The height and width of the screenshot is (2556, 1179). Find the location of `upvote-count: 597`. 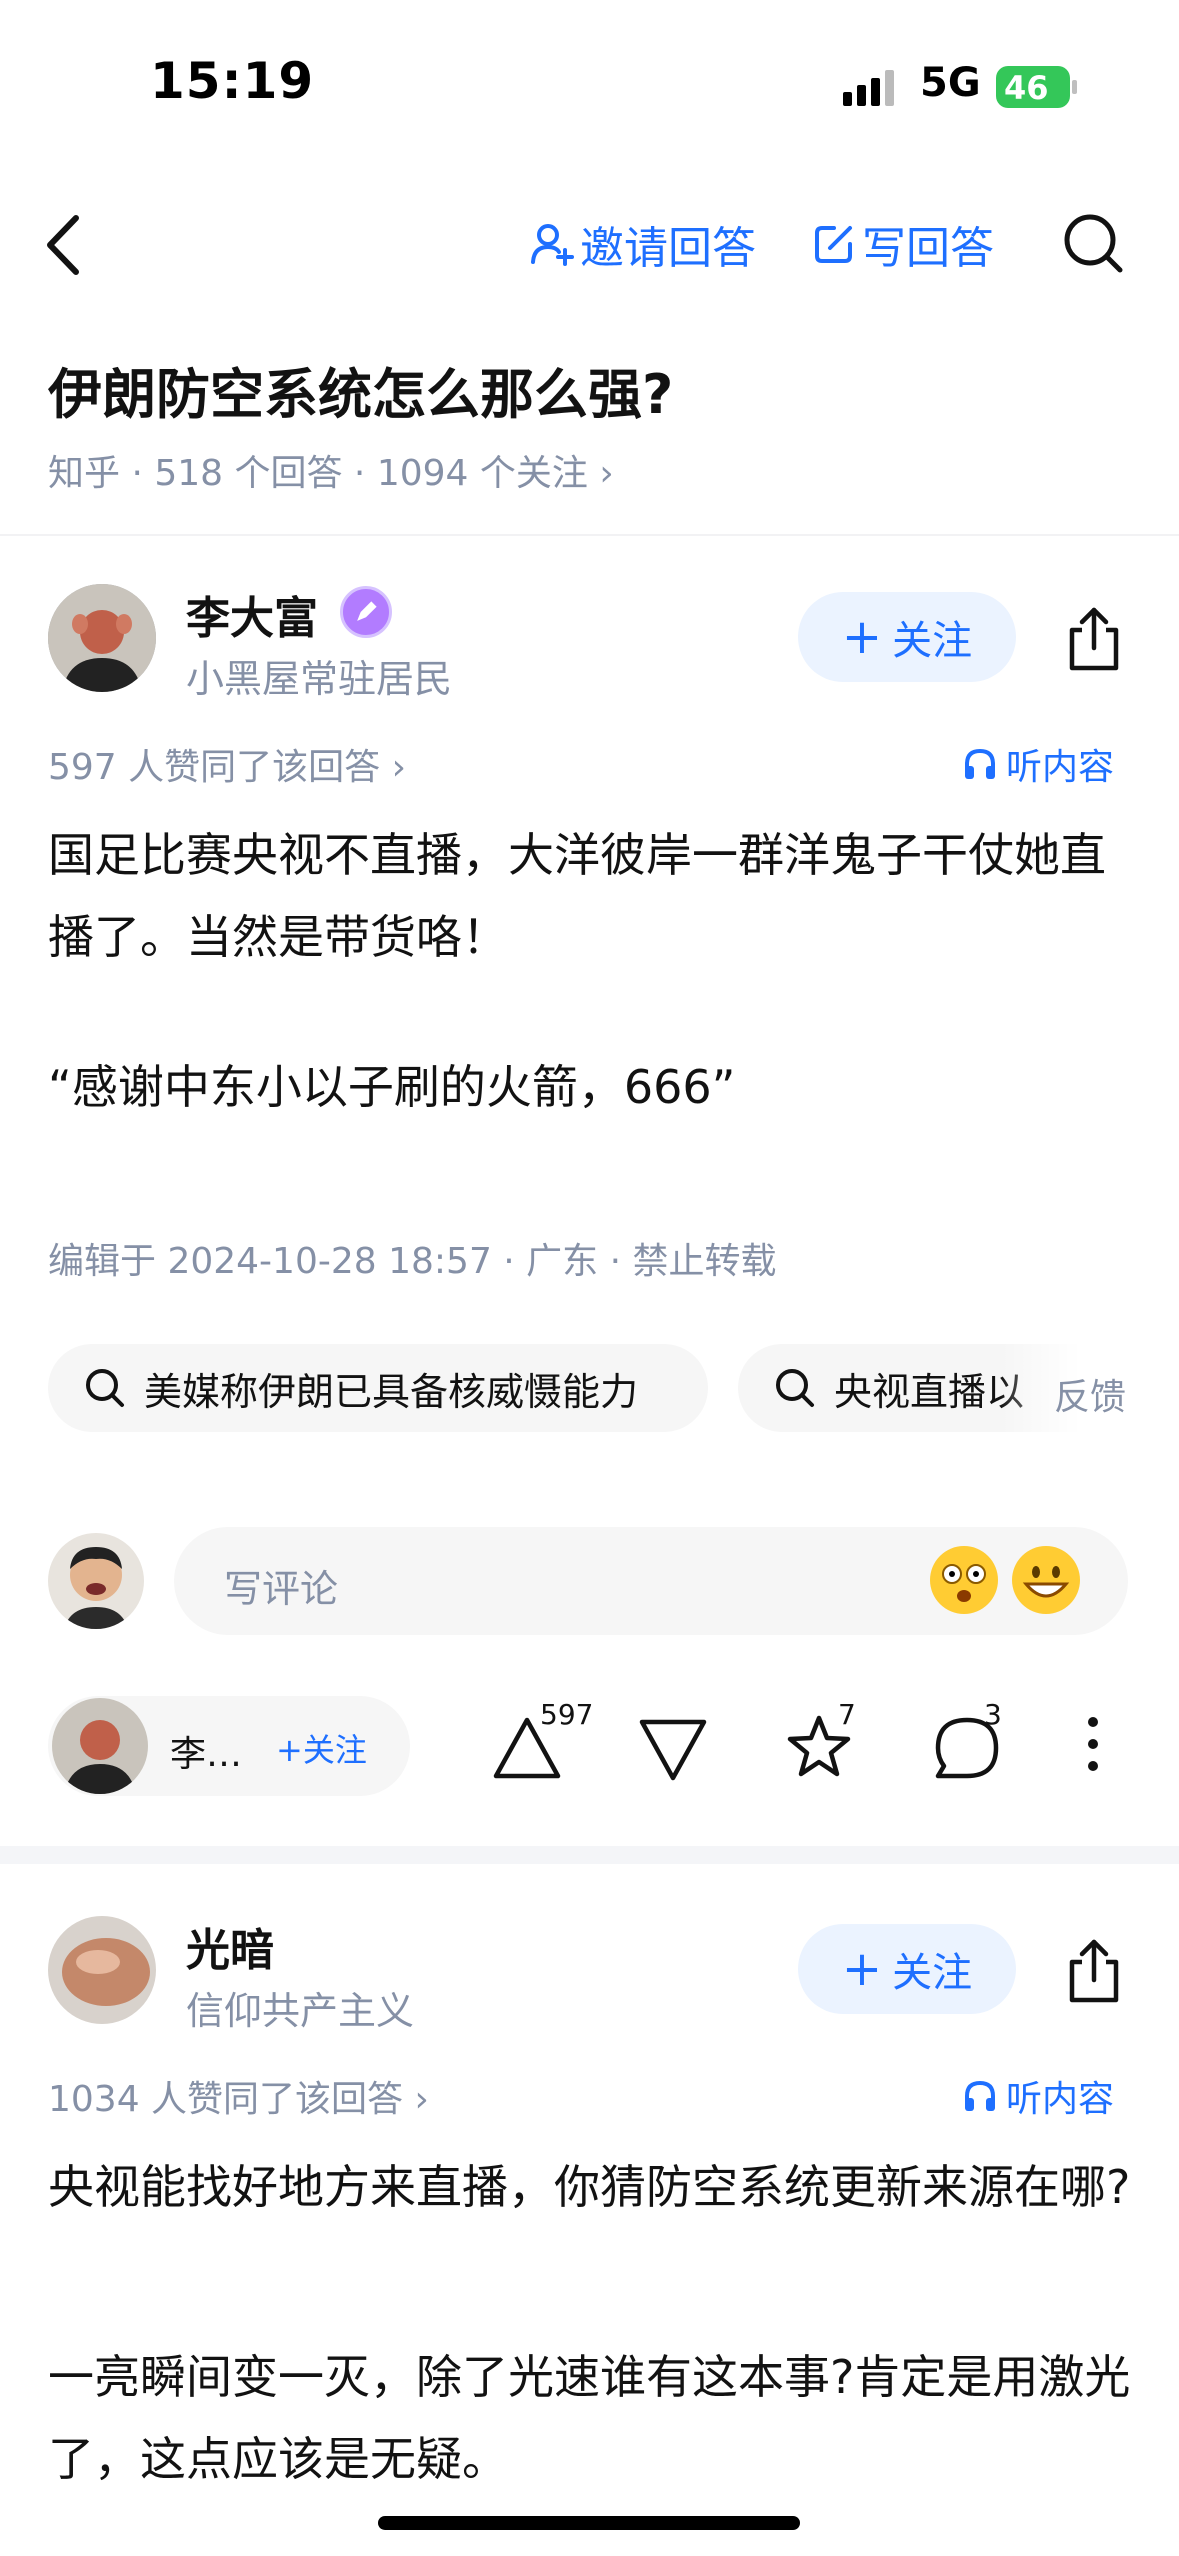

upvote-count: 597 is located at coordinates (567, 1714).